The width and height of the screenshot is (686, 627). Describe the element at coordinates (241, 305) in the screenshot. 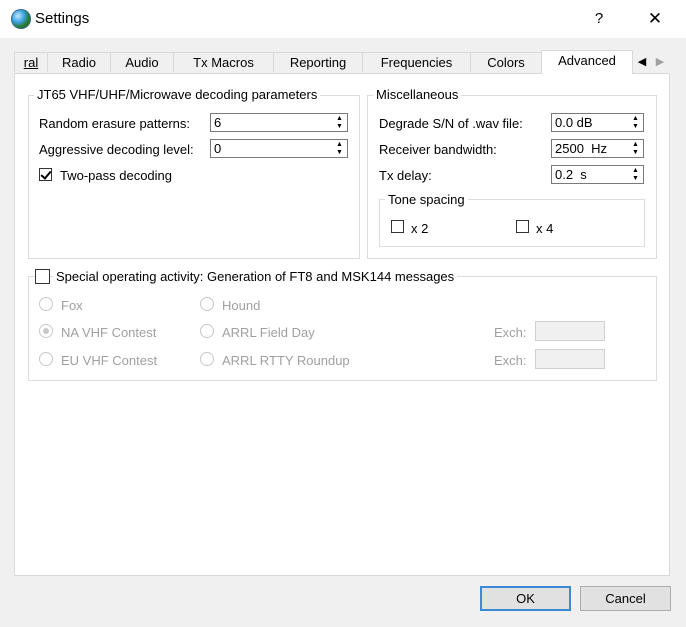

I see `radio-hound-label: Hound` at that location.